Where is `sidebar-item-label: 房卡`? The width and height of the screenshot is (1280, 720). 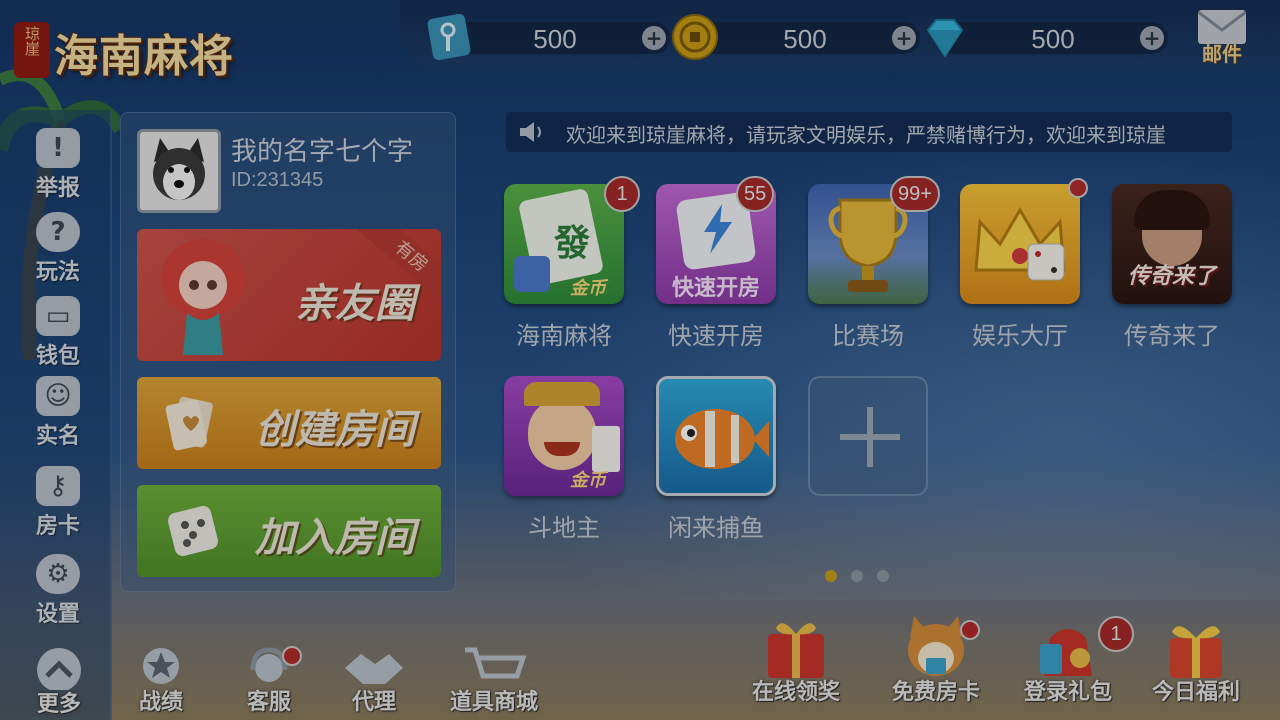
sidebar-item-label: 房卡 is located at coordinates (57, 526).